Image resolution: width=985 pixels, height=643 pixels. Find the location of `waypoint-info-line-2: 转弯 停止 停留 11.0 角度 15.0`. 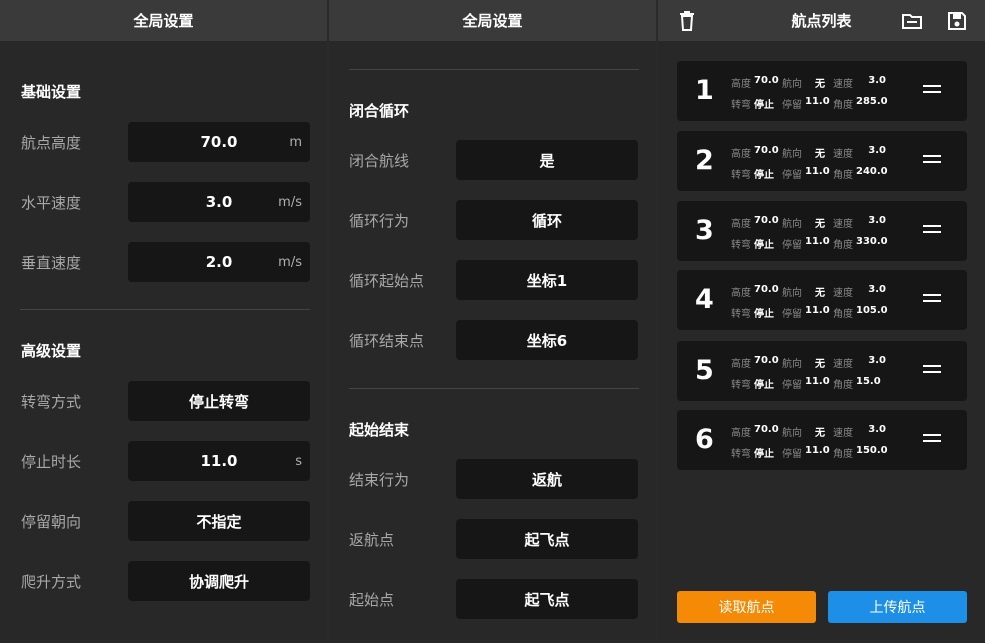

waypoint-info-line-2: 转弯 停止 停留 11.0 角度 15.0 is located at coordinates (809, 383).